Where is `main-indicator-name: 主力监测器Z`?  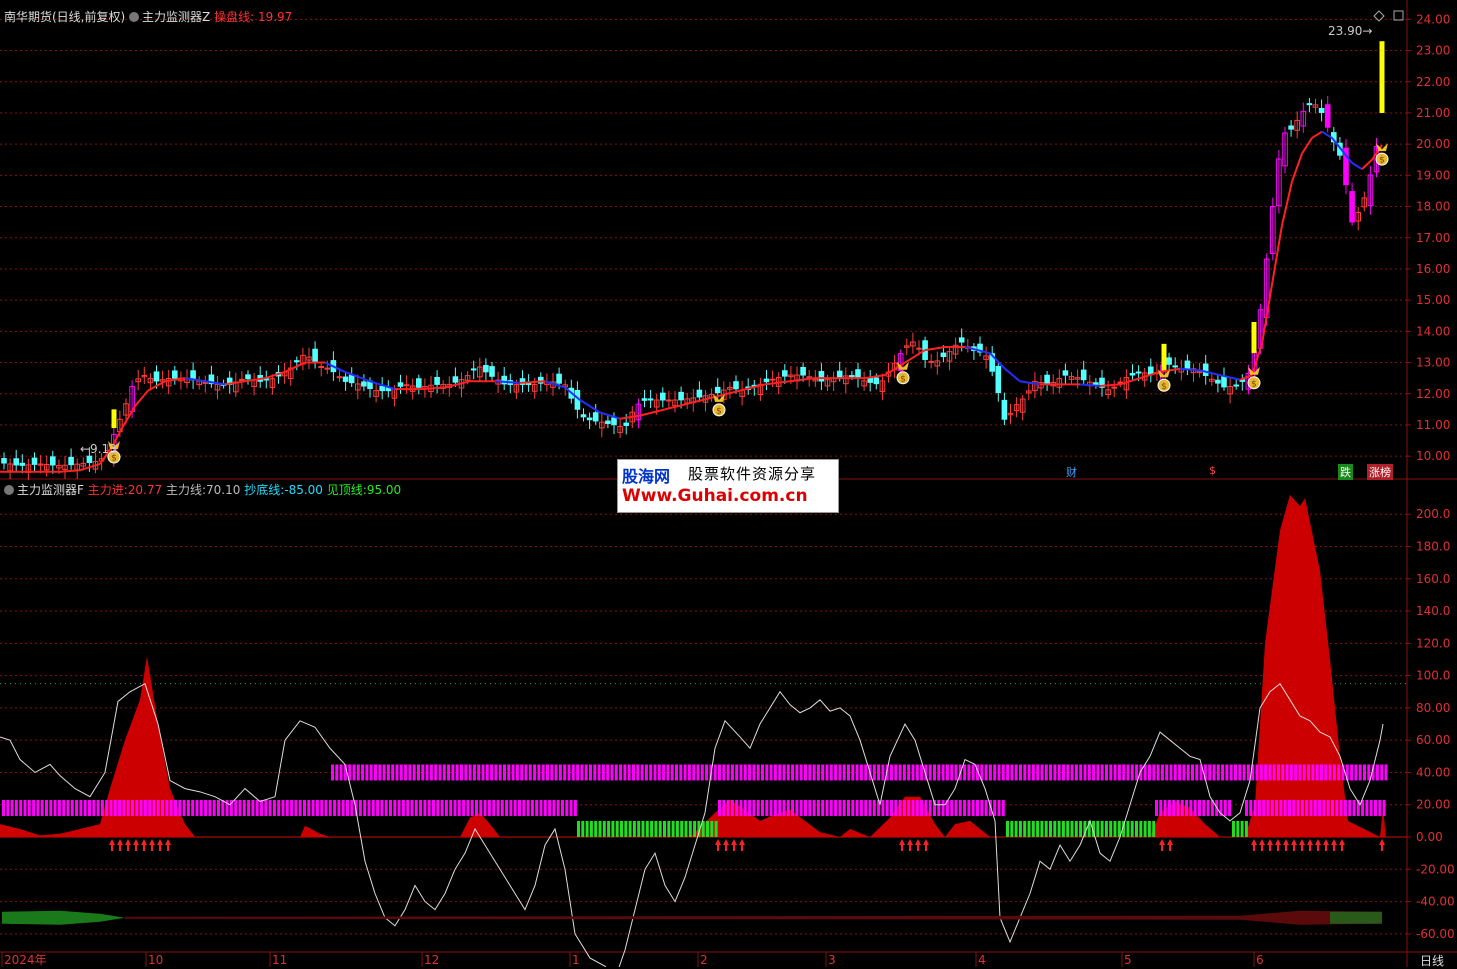 main-indicator-name: 主力监测器Z is located at coordinates (176, 17).